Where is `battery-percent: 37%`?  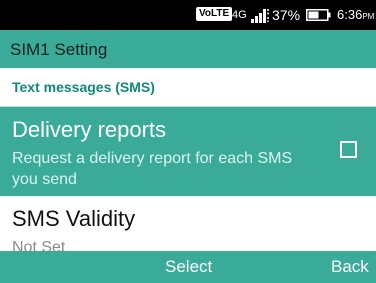 battery-percent: 37% is located at coordinates (286, 15).